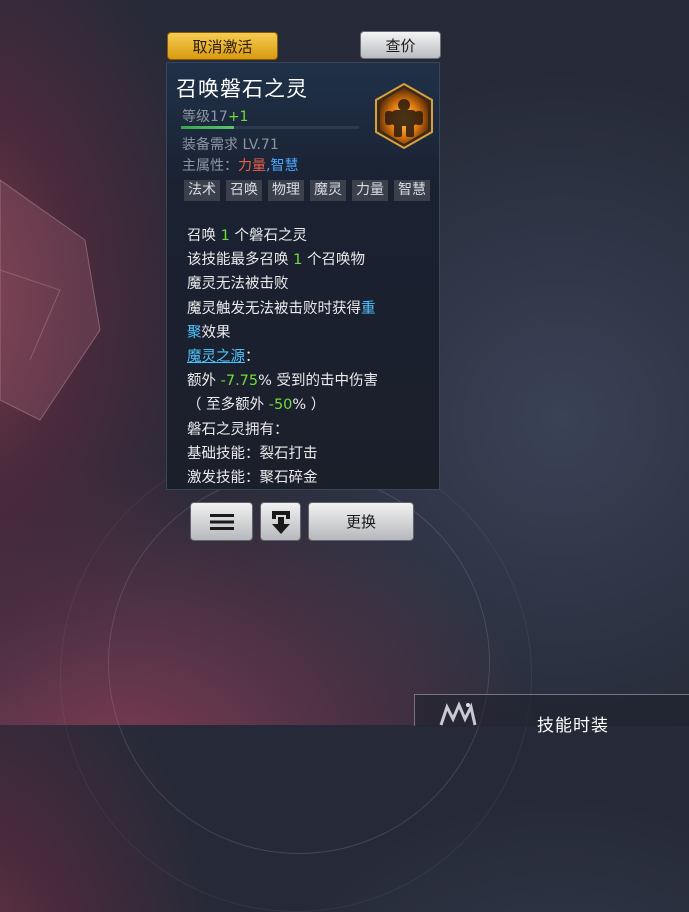  I want to click on skill-tag: 智慧, so click(412, 190).